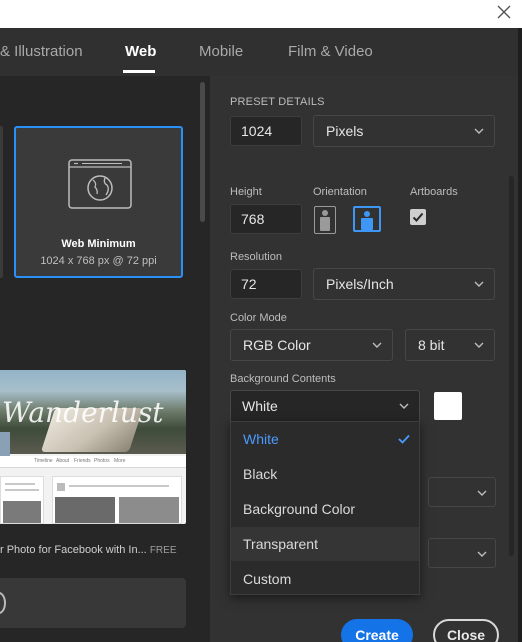 This screenshot has height=642, width=522. What do you see at coordinates (100, 184) in the screenshot?
I see `web-globe-icon` at bounding box center [100, 184].